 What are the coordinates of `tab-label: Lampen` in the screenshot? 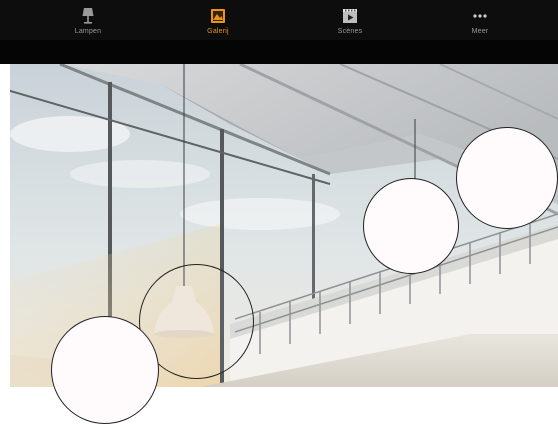 It's located at (88, 31).